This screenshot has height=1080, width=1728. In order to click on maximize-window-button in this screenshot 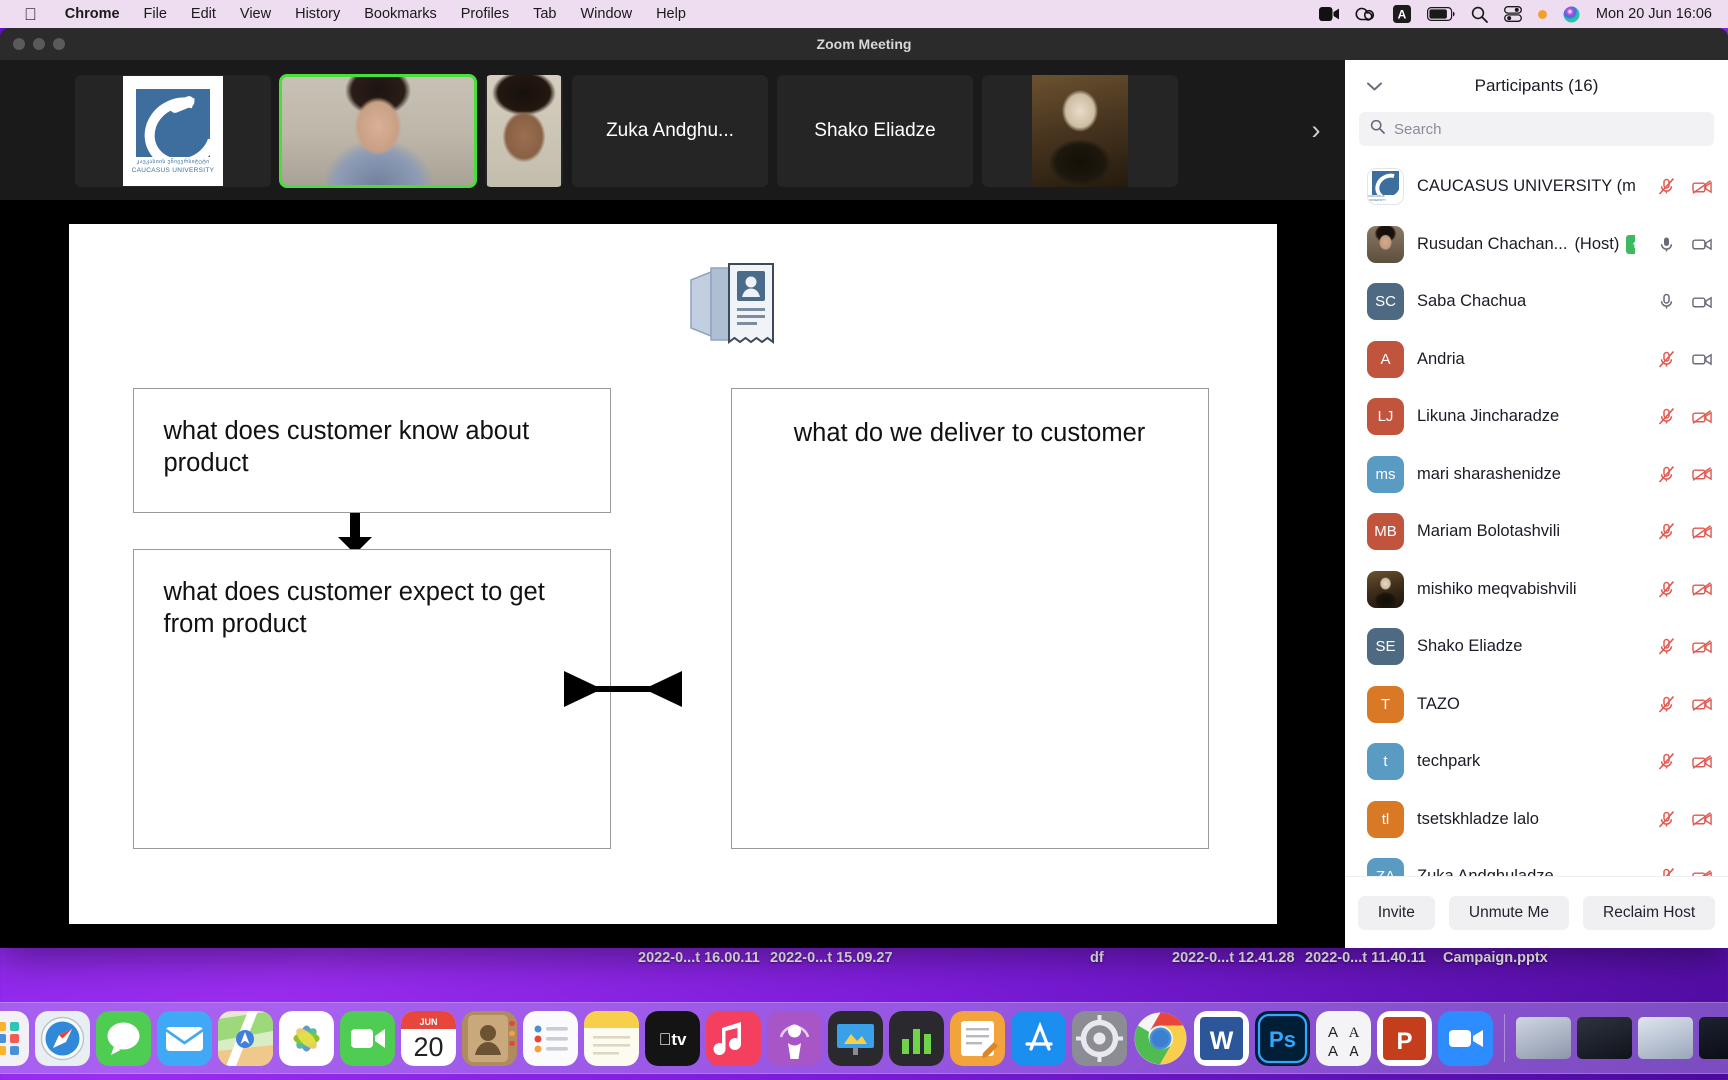, I will do `click(59, 44)`.